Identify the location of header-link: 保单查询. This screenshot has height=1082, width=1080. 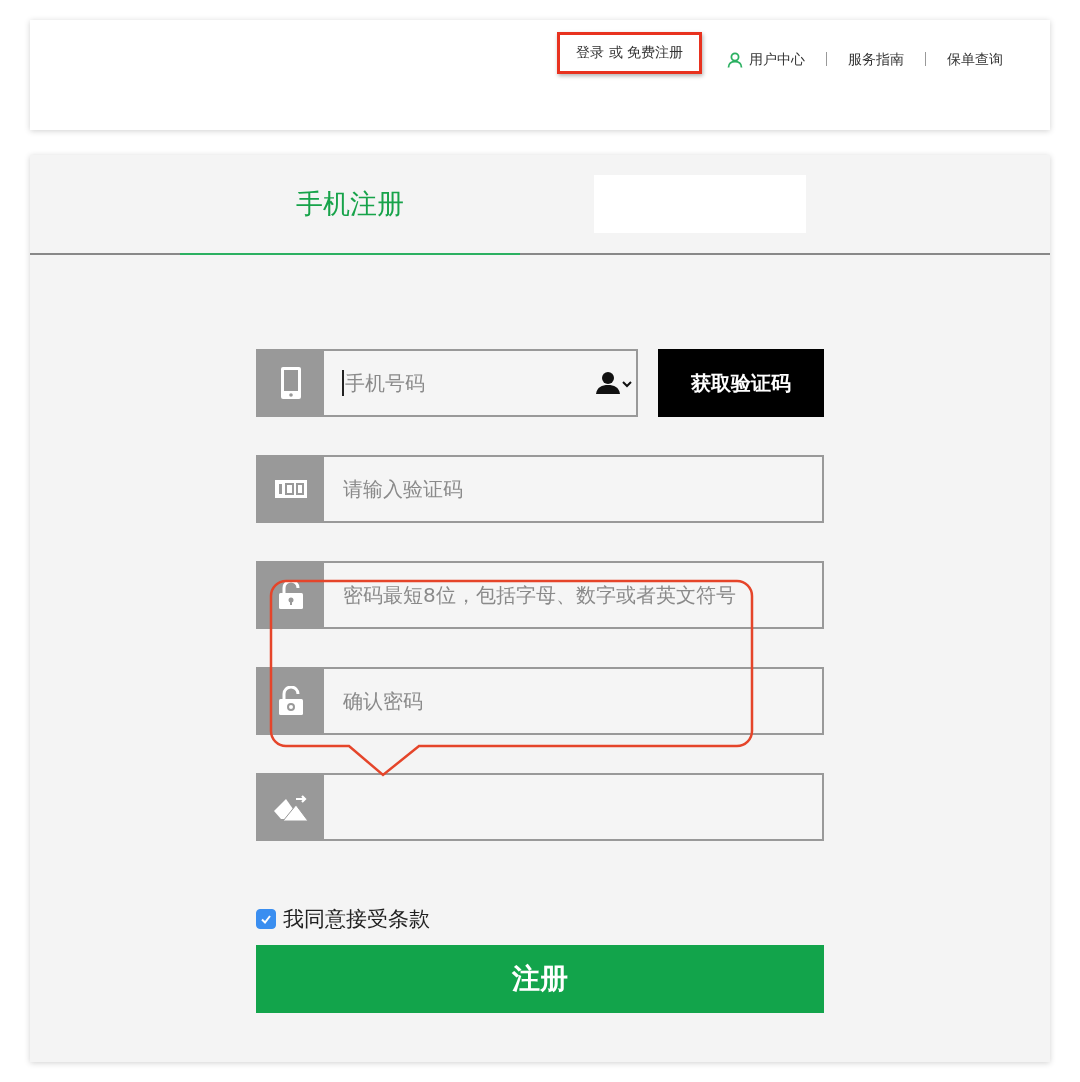
(975, 60).